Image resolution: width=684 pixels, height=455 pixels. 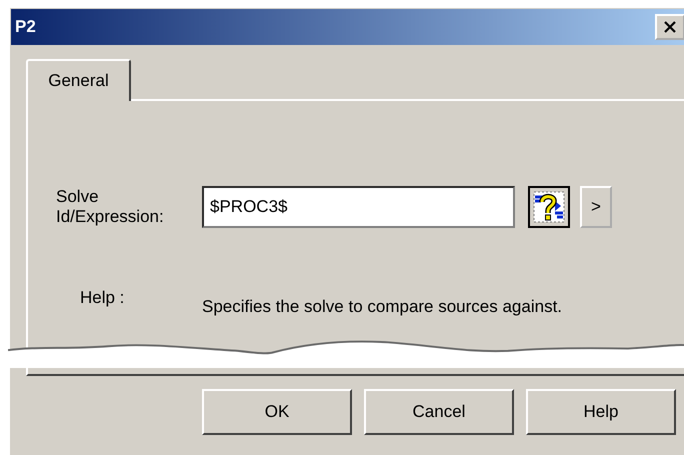 I want to click on field-label: Solve Id/Expression:, so click(x=110, y=207).